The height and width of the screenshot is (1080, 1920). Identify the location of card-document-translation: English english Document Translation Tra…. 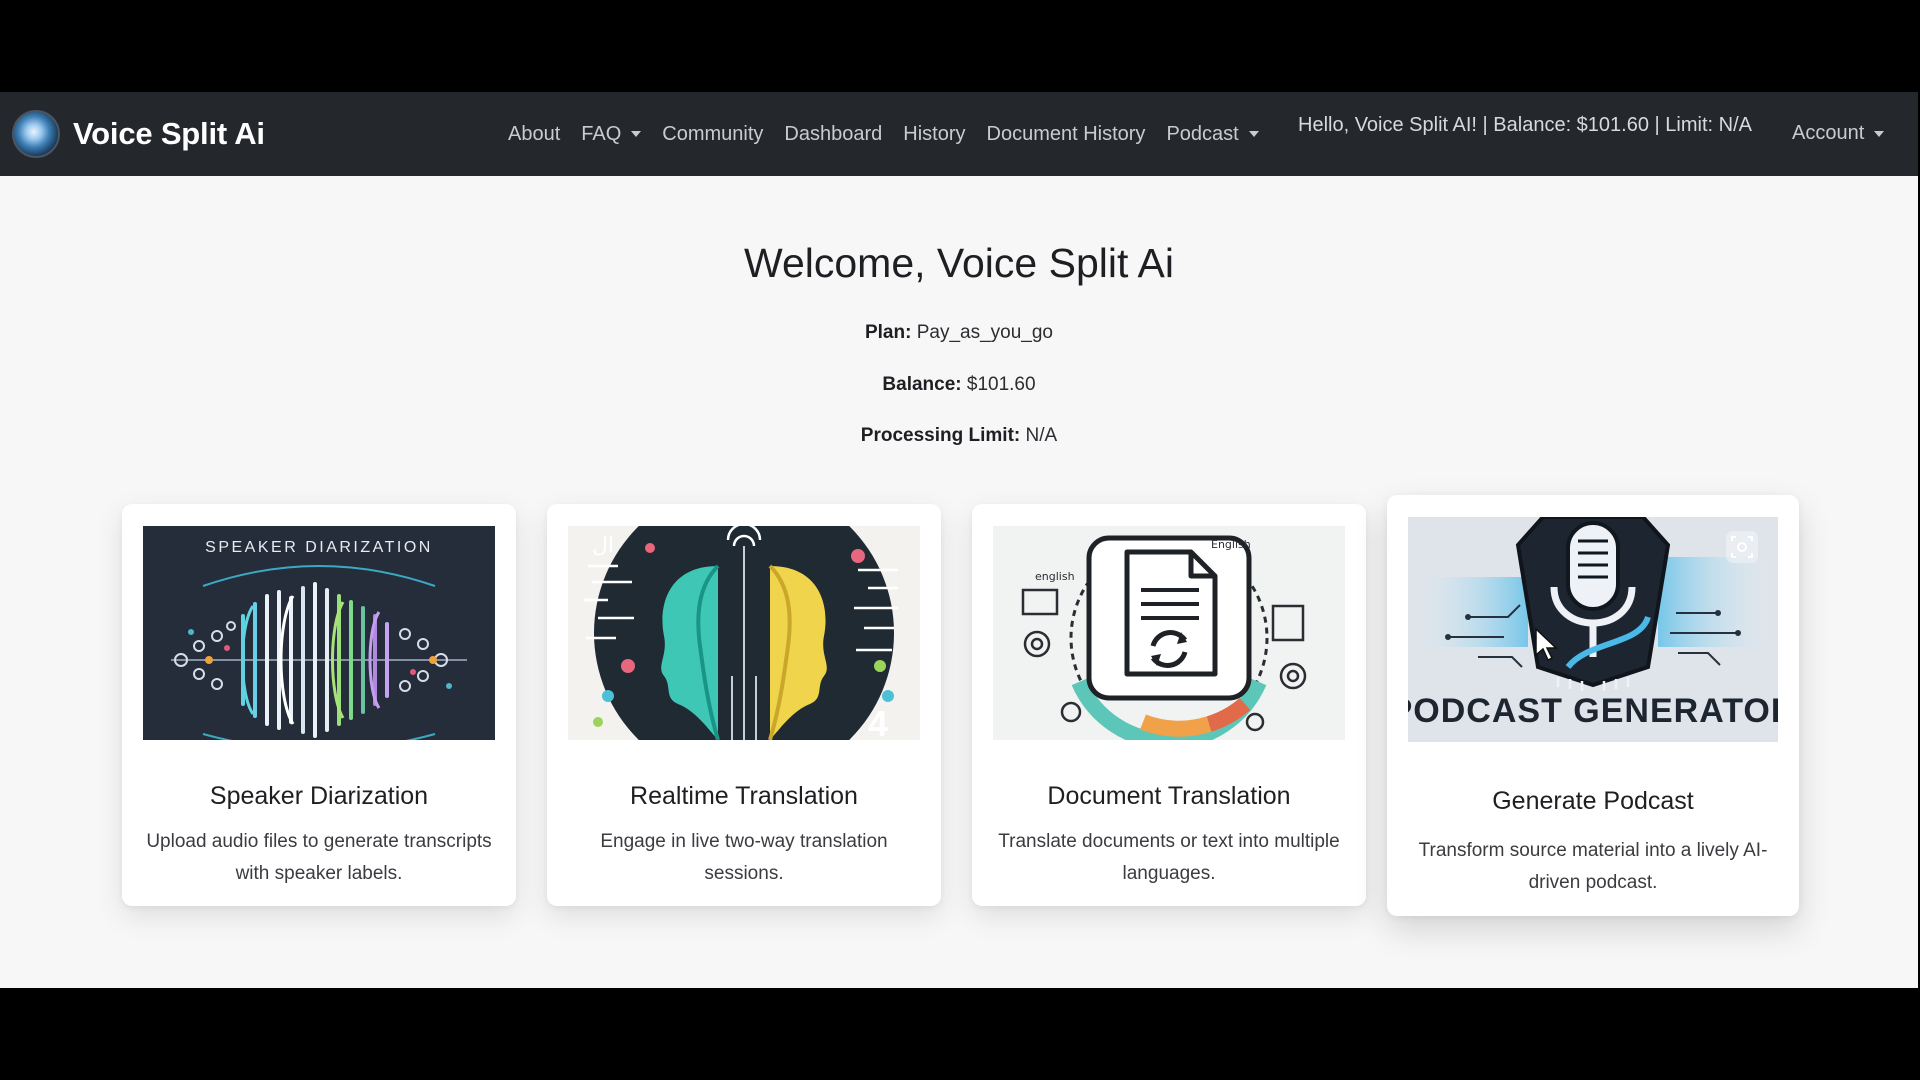
(1169, 705).